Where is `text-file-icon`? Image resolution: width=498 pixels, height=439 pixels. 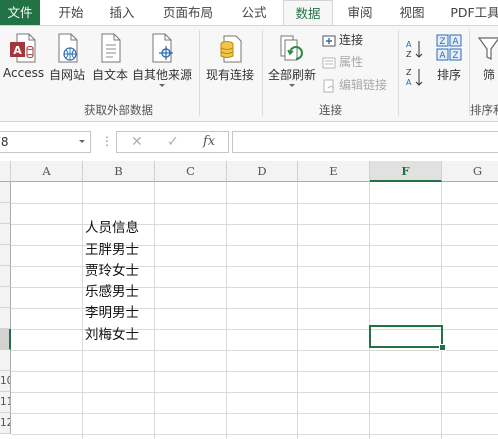 text-file-icon is located at coordinates (111, 48).